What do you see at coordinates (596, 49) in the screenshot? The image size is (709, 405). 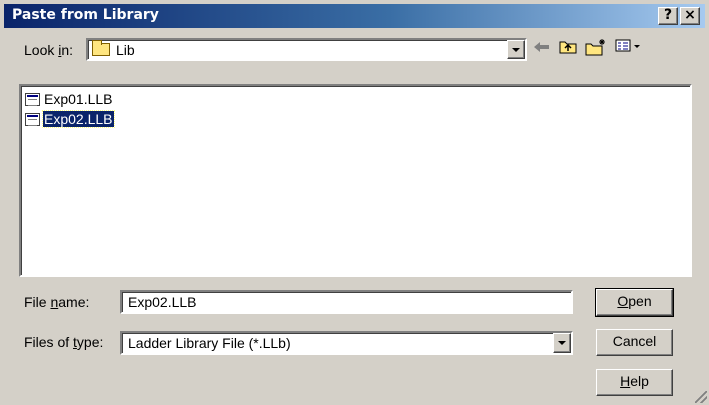 I see `new-folder-icon` at bounding box center [596, 49].